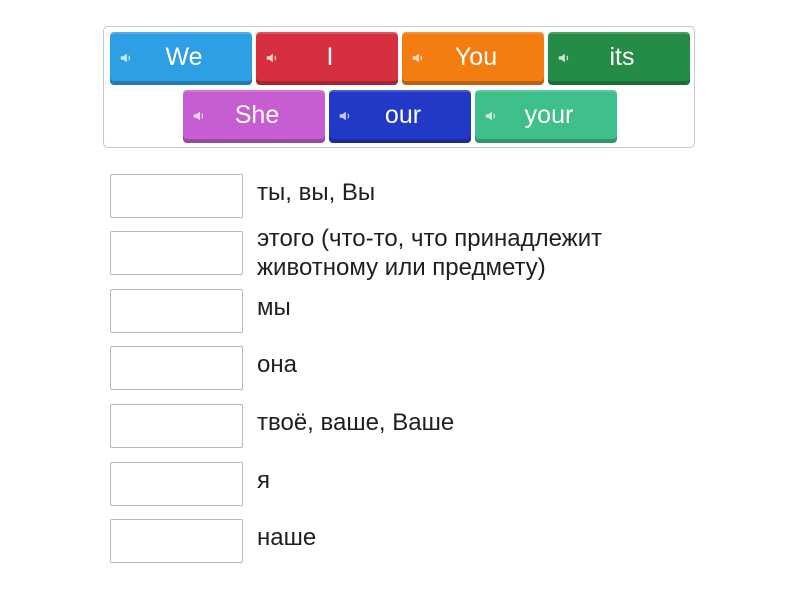  I want to click on match-row: она, so click(410, 368).